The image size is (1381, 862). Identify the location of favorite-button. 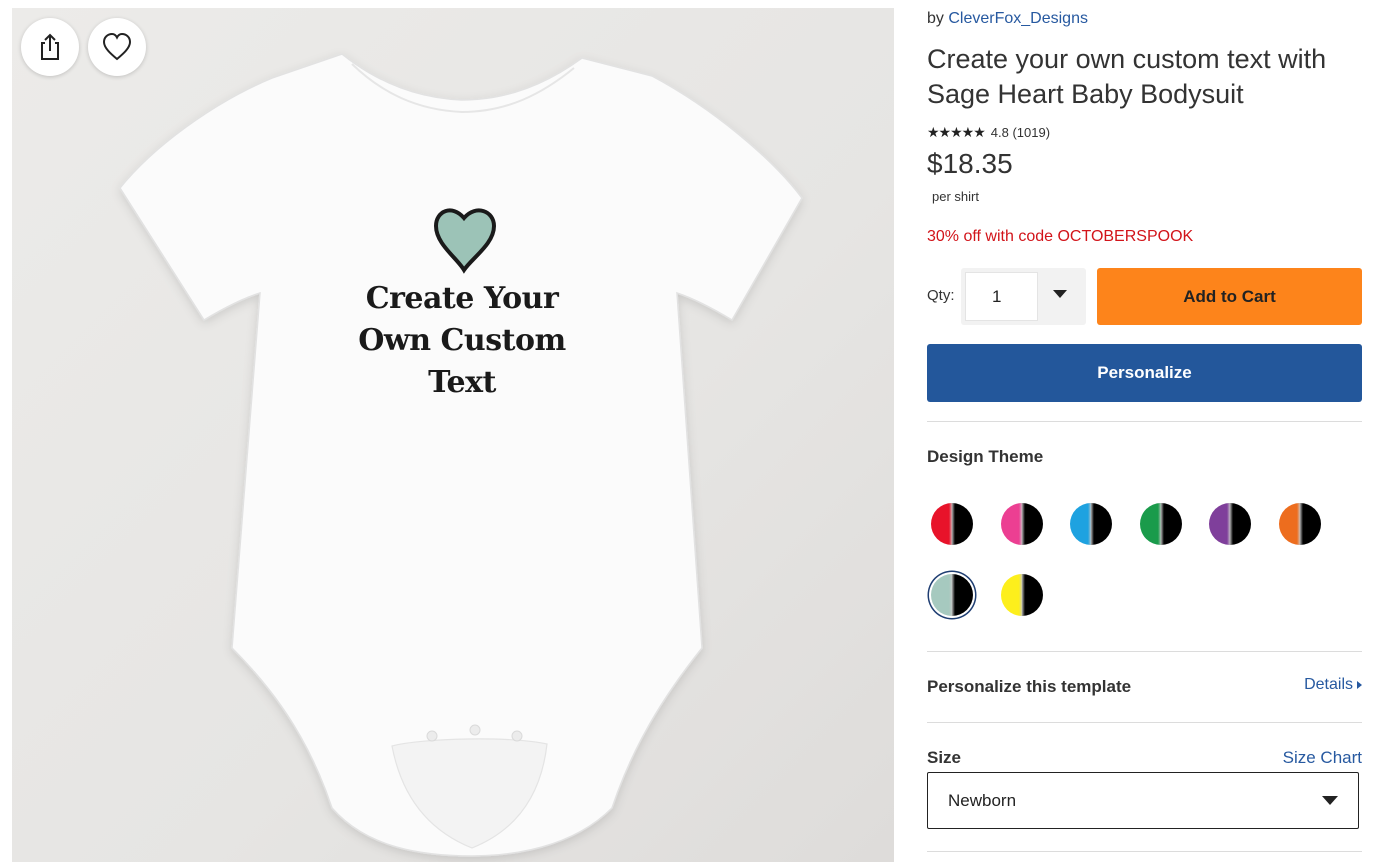
(117, 47).